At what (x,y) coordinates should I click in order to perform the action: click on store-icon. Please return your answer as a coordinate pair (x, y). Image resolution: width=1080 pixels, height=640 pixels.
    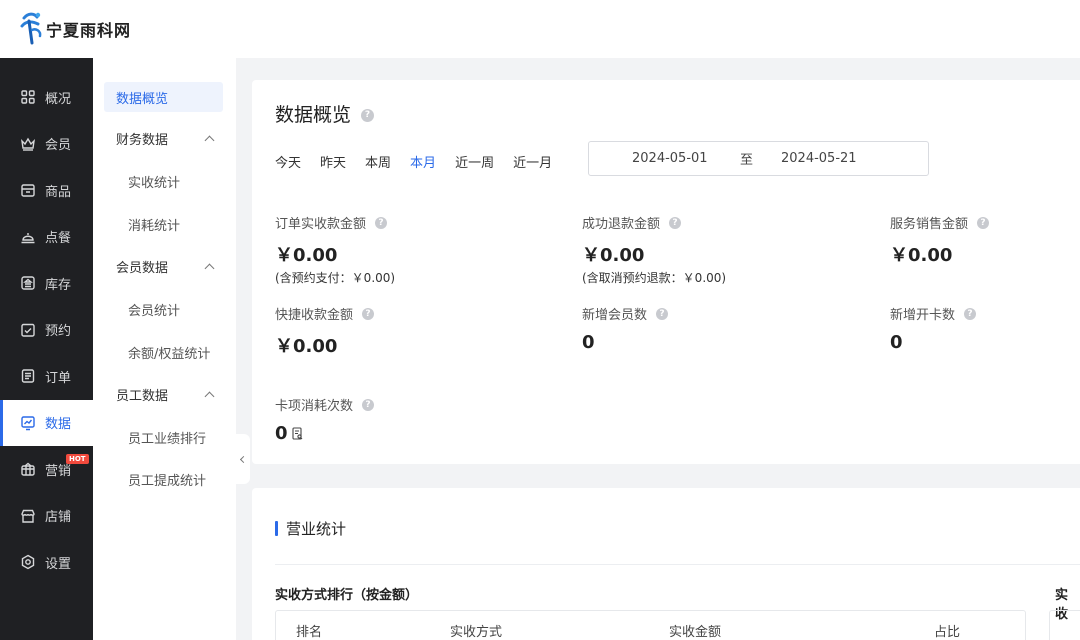
    Looking at the image, I should click on (28, 516).